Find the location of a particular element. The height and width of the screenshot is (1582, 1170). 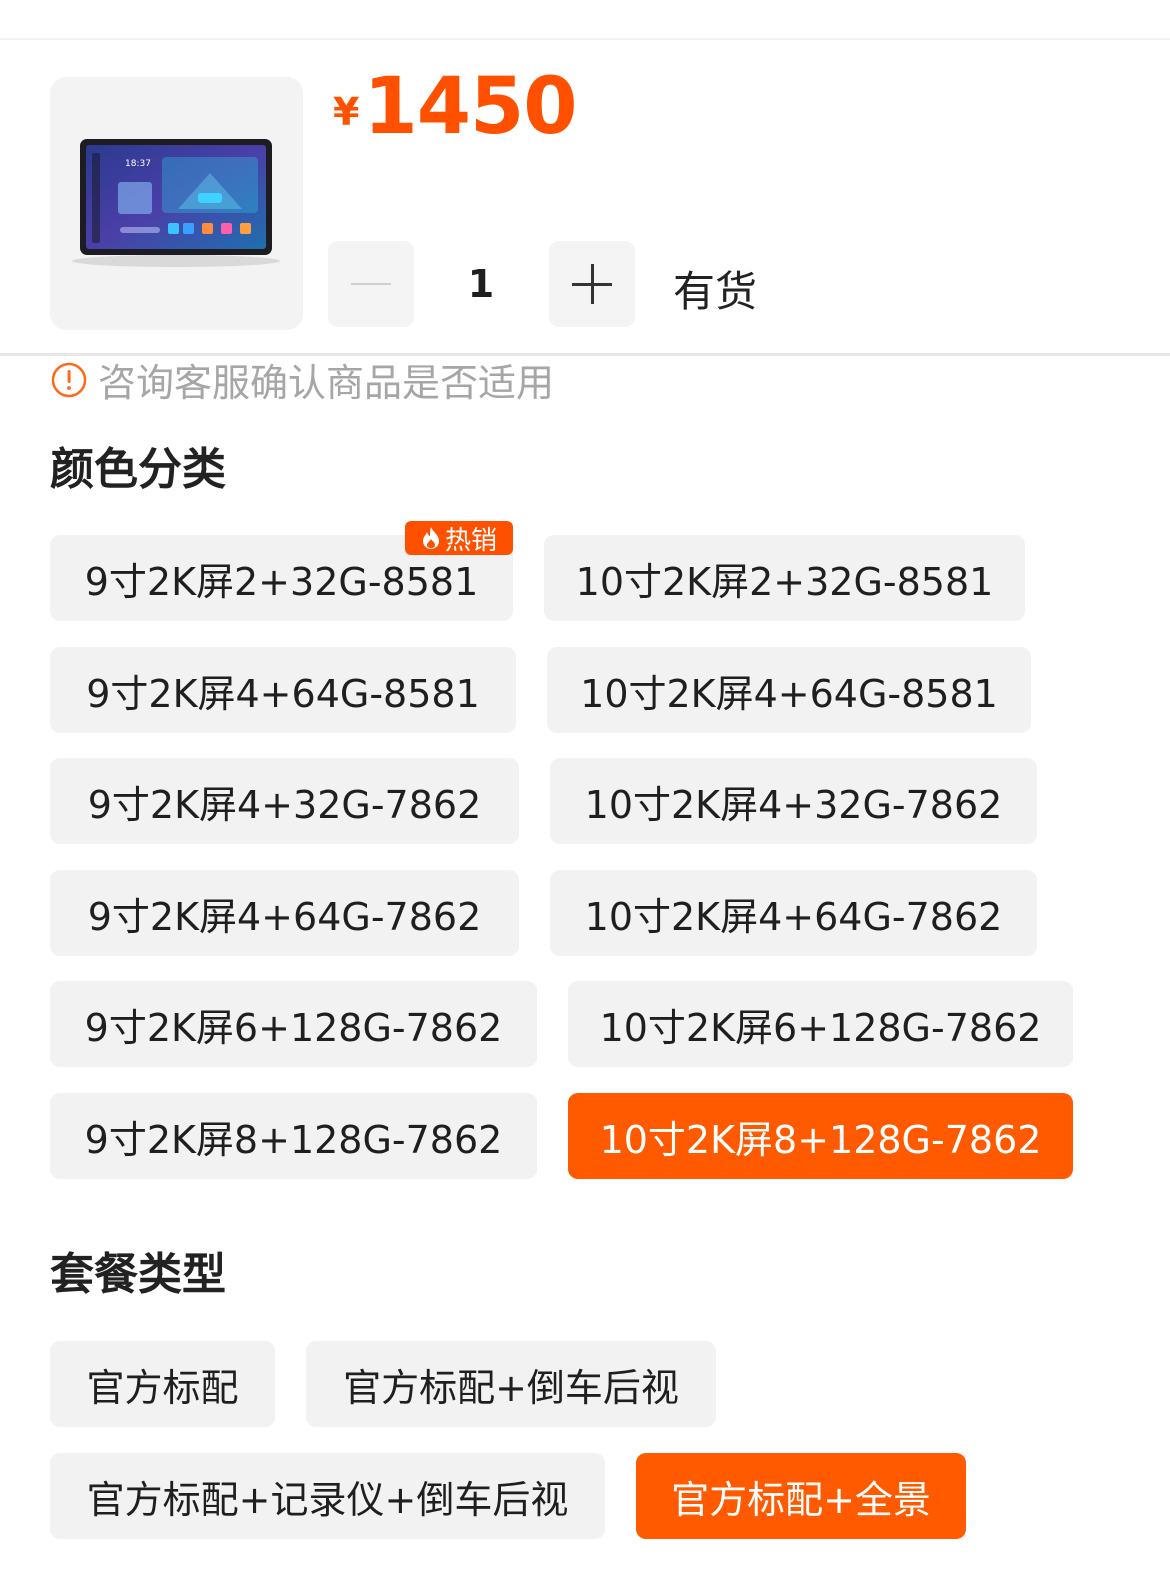

price-value: 1450 is located at coordinates (470, 107).